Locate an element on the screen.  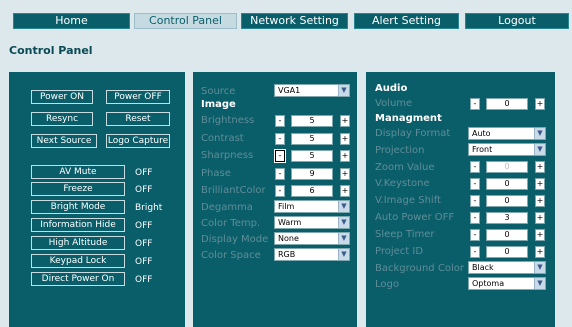
sleep-timer-increase-button: + is located at coordinates (540, 235).